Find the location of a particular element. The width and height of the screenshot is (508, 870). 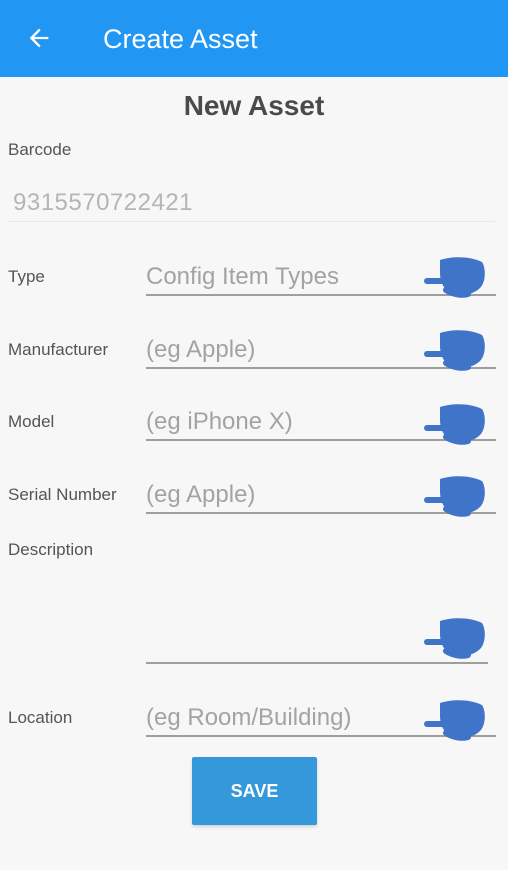

page-title: New Asset is located at coordinates (254, 105).